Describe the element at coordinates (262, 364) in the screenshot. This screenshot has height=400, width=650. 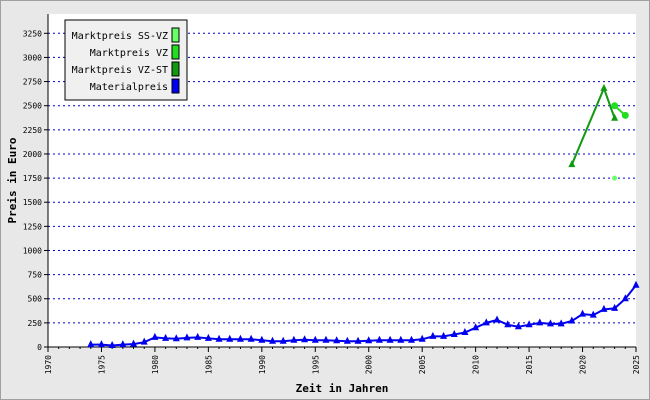
I see `x-tick-label: 1990` at that location.